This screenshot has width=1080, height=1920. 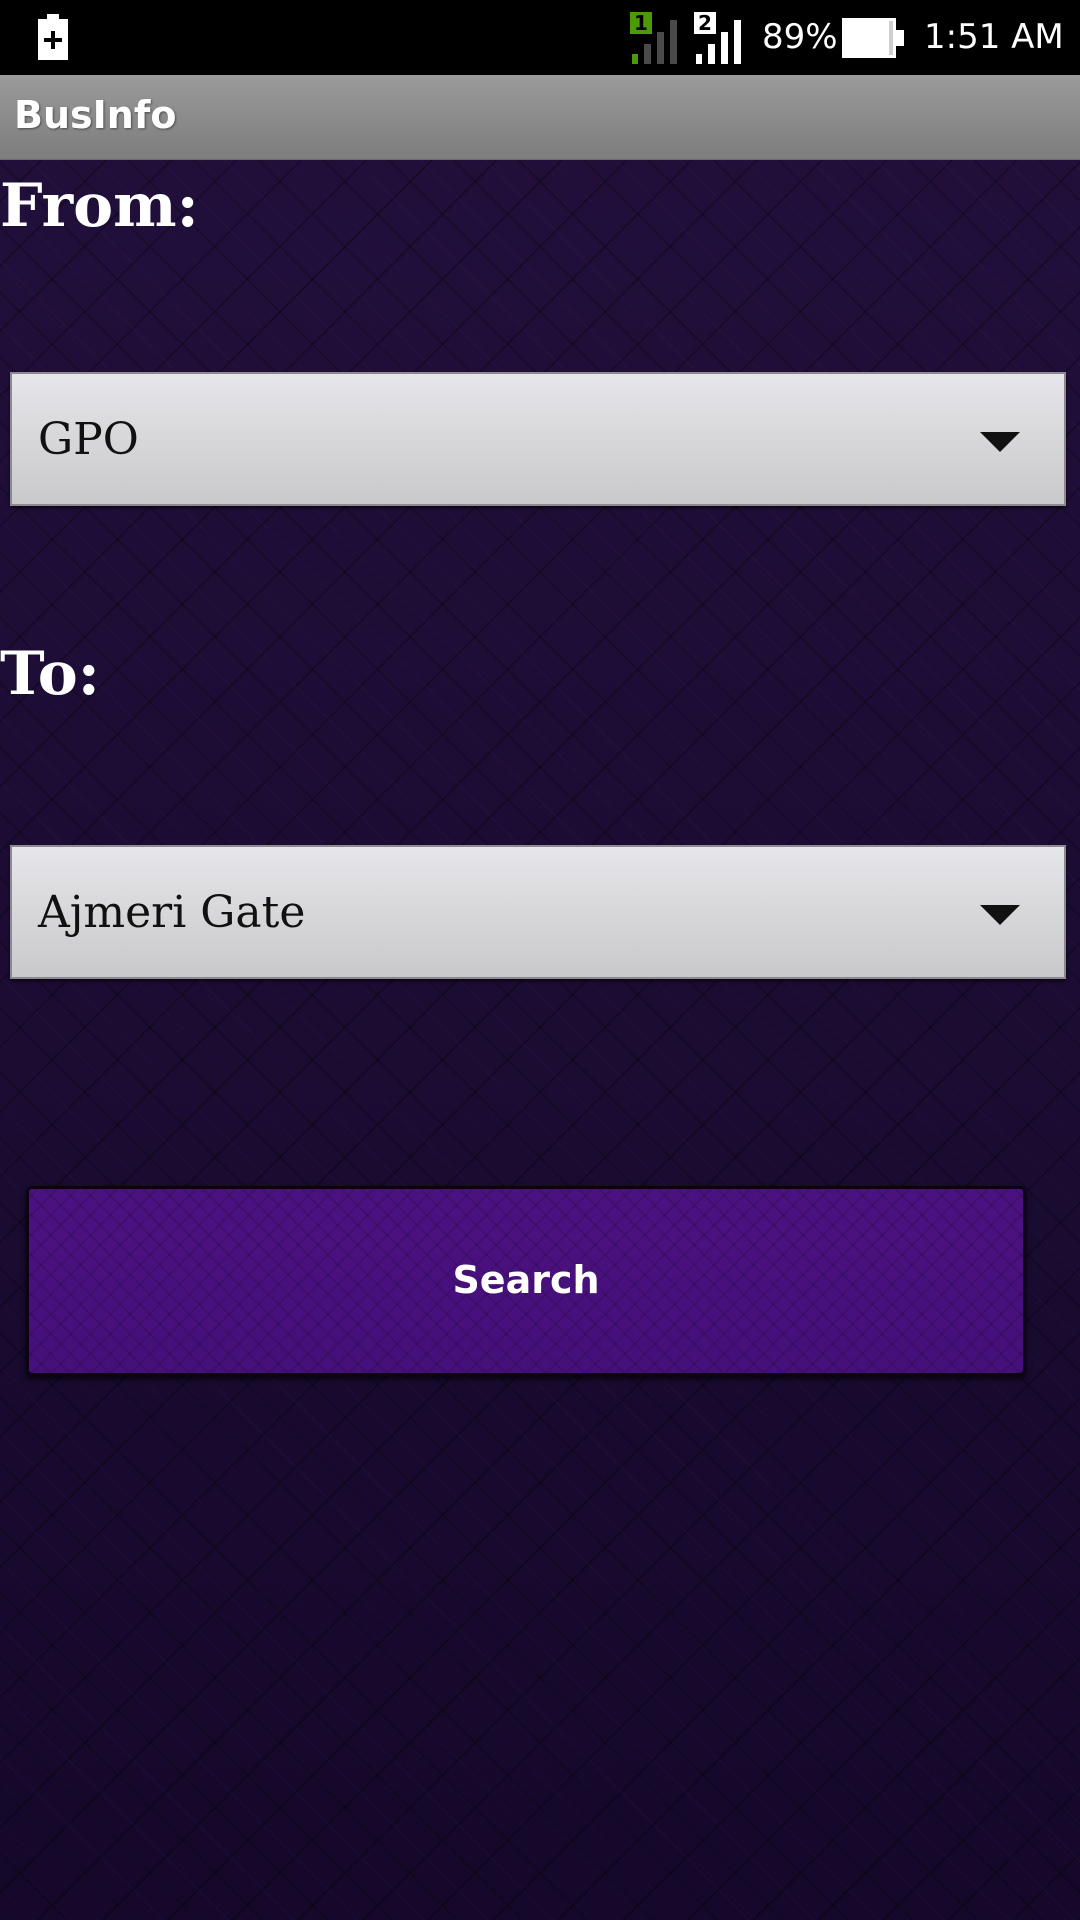 What do you see at coordinates (50, 674) in the screenshot?
I see `to-label: To:` at bounding box center [50, 674].